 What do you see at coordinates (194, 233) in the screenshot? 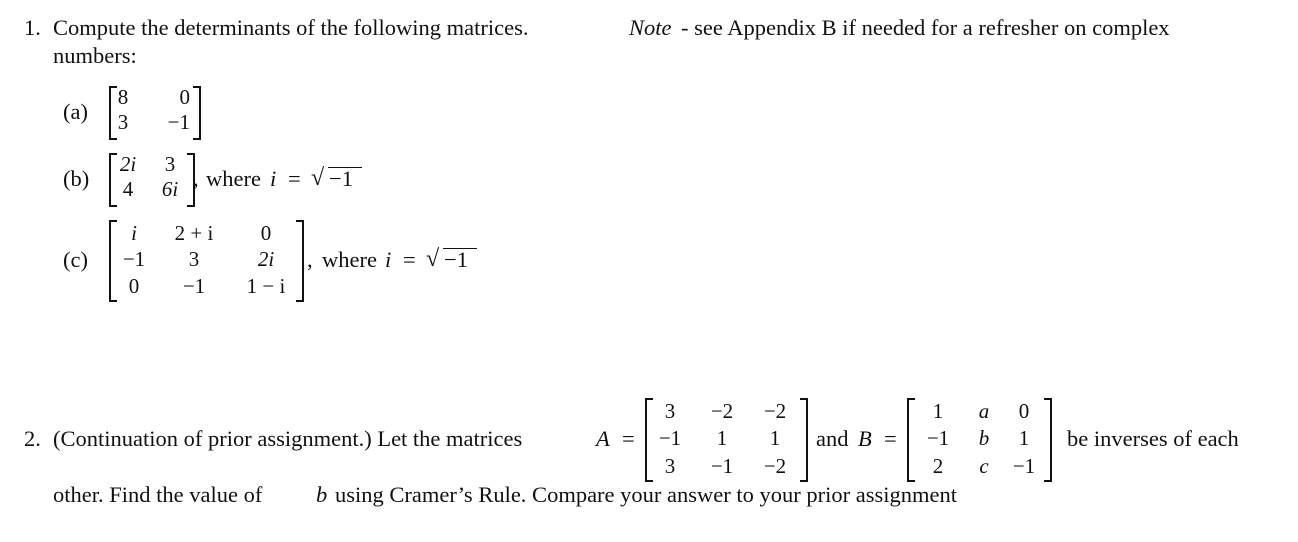
I see `matrix-cell: 2 + i` at bounding box center [194, 233].